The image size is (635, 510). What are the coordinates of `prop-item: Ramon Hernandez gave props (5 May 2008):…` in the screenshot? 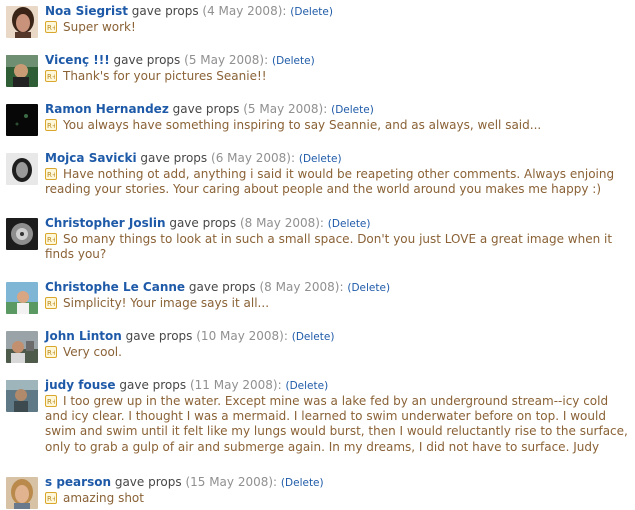 It's located at (317, 124).